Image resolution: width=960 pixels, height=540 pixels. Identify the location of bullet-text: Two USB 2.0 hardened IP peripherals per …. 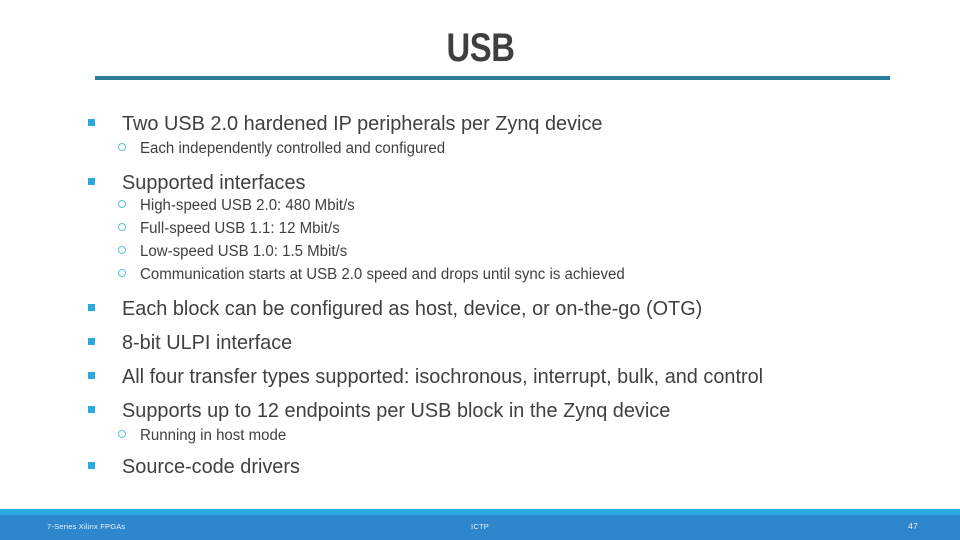
(362, 123).